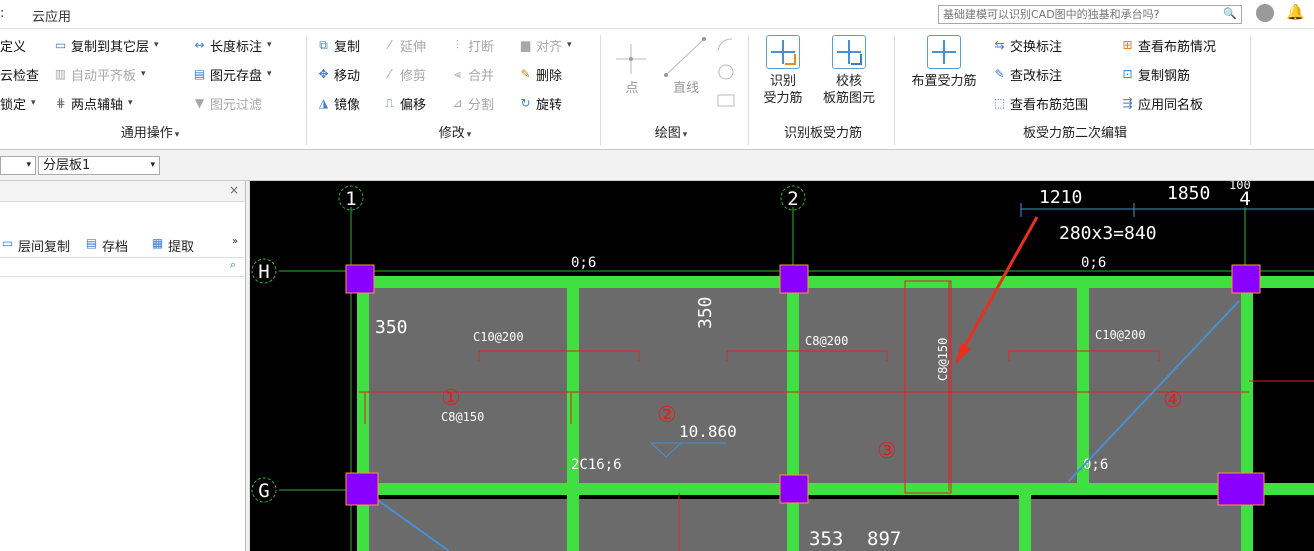  I want to click on dimension-icon: ↔, so click(199, 45).